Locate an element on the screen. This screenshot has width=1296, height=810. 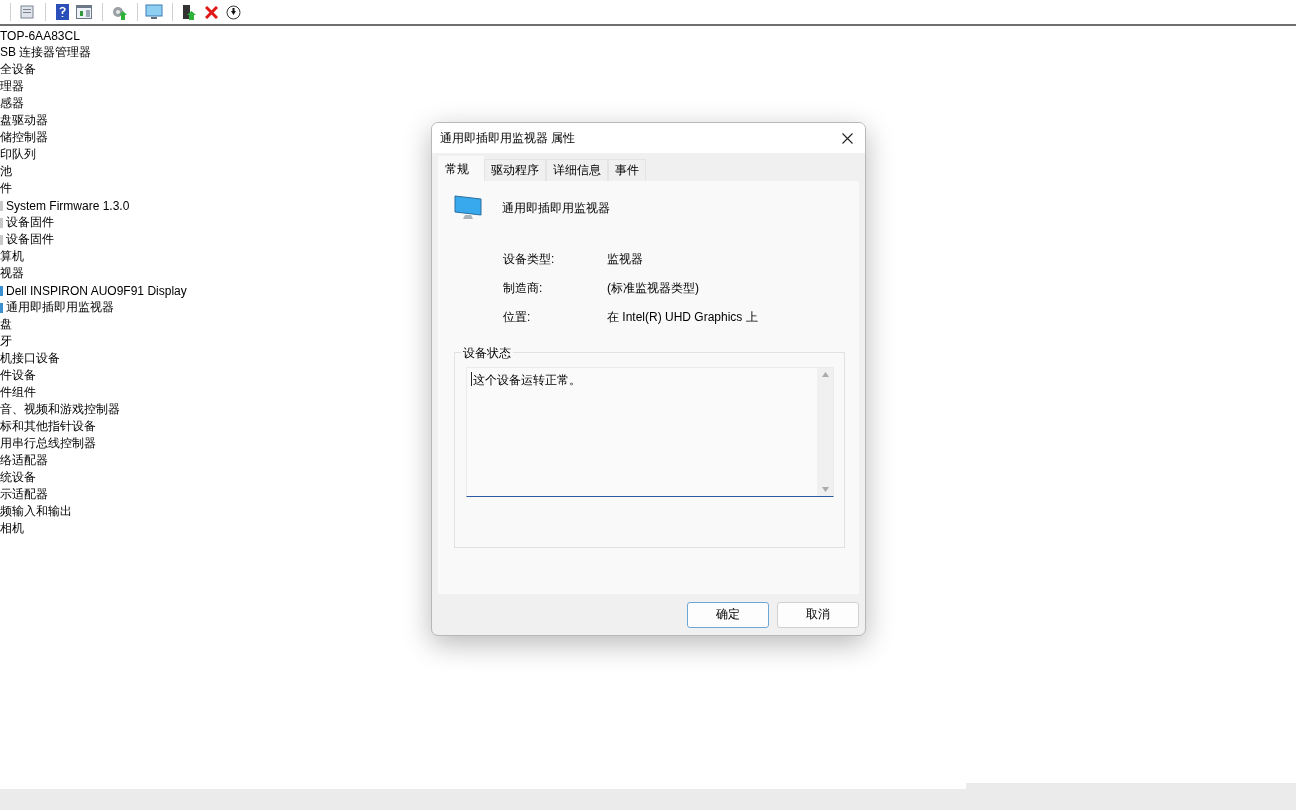
property-value: 在 Intel(R) UHD Graphics 上 is located at coordinates (683, 317).